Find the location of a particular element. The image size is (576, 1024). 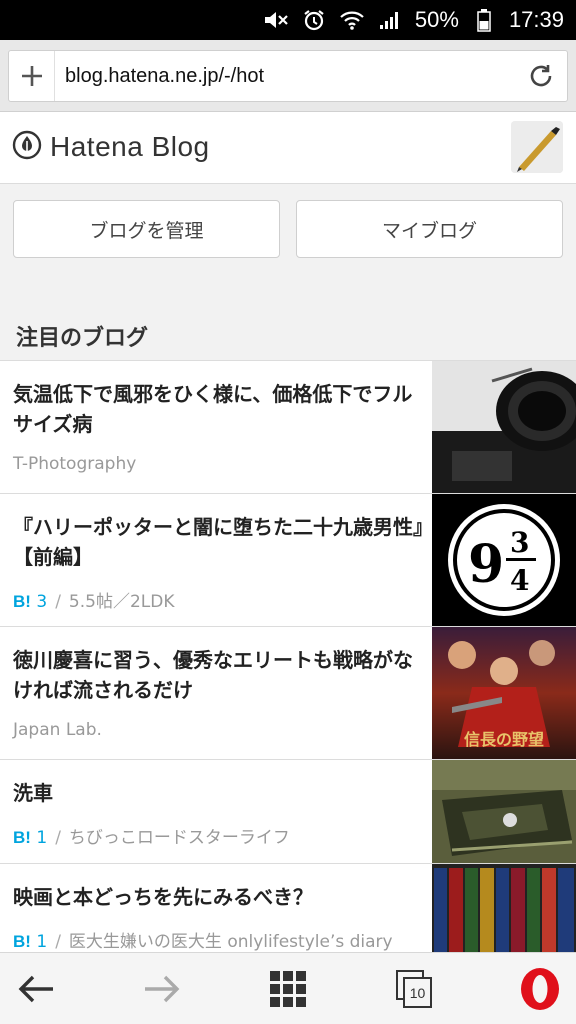

blog-name: ちびっこロードスターライフ is located at coordinates (179, 838).